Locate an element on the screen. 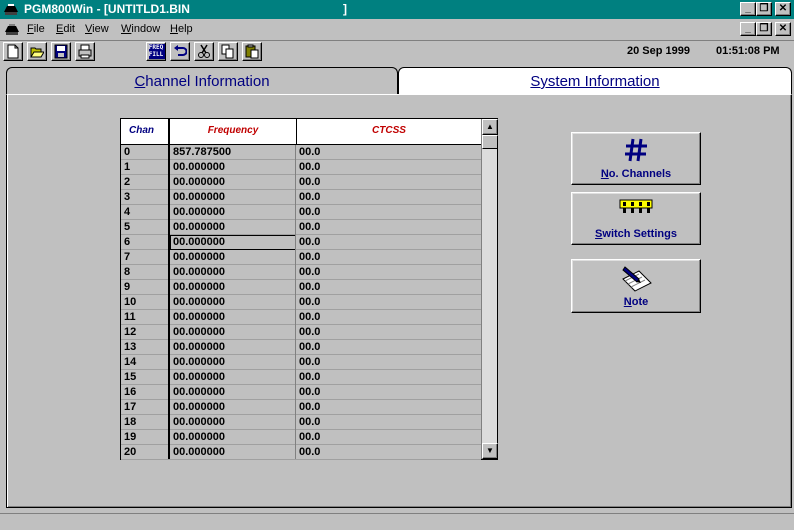 This screenshot has height=530, width=794. scroll-up-button: ▲ is located at coordinates (490, 127).